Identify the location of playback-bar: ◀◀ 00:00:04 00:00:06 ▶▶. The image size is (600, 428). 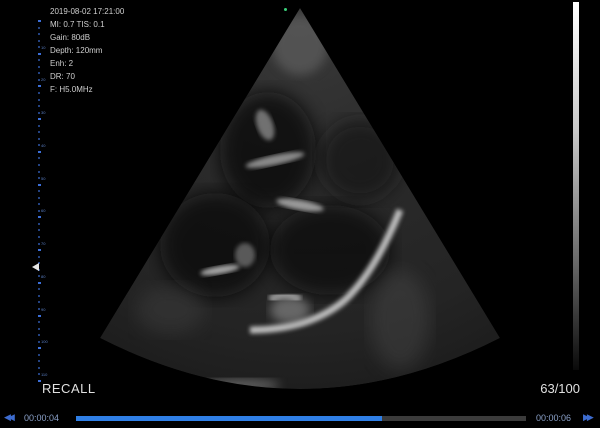
(300, 418).